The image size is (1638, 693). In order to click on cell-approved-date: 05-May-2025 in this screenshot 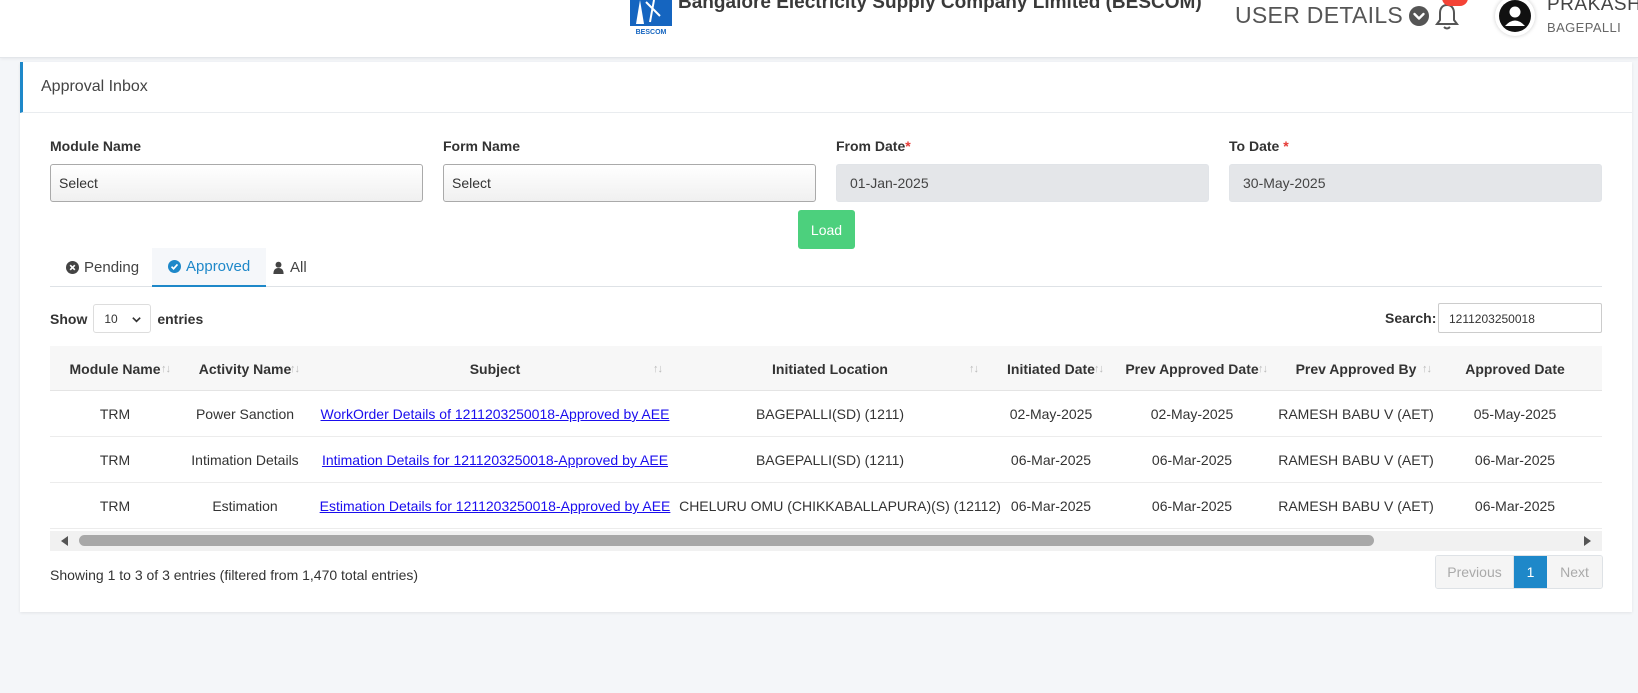, I will do `click(1515, 414)`.